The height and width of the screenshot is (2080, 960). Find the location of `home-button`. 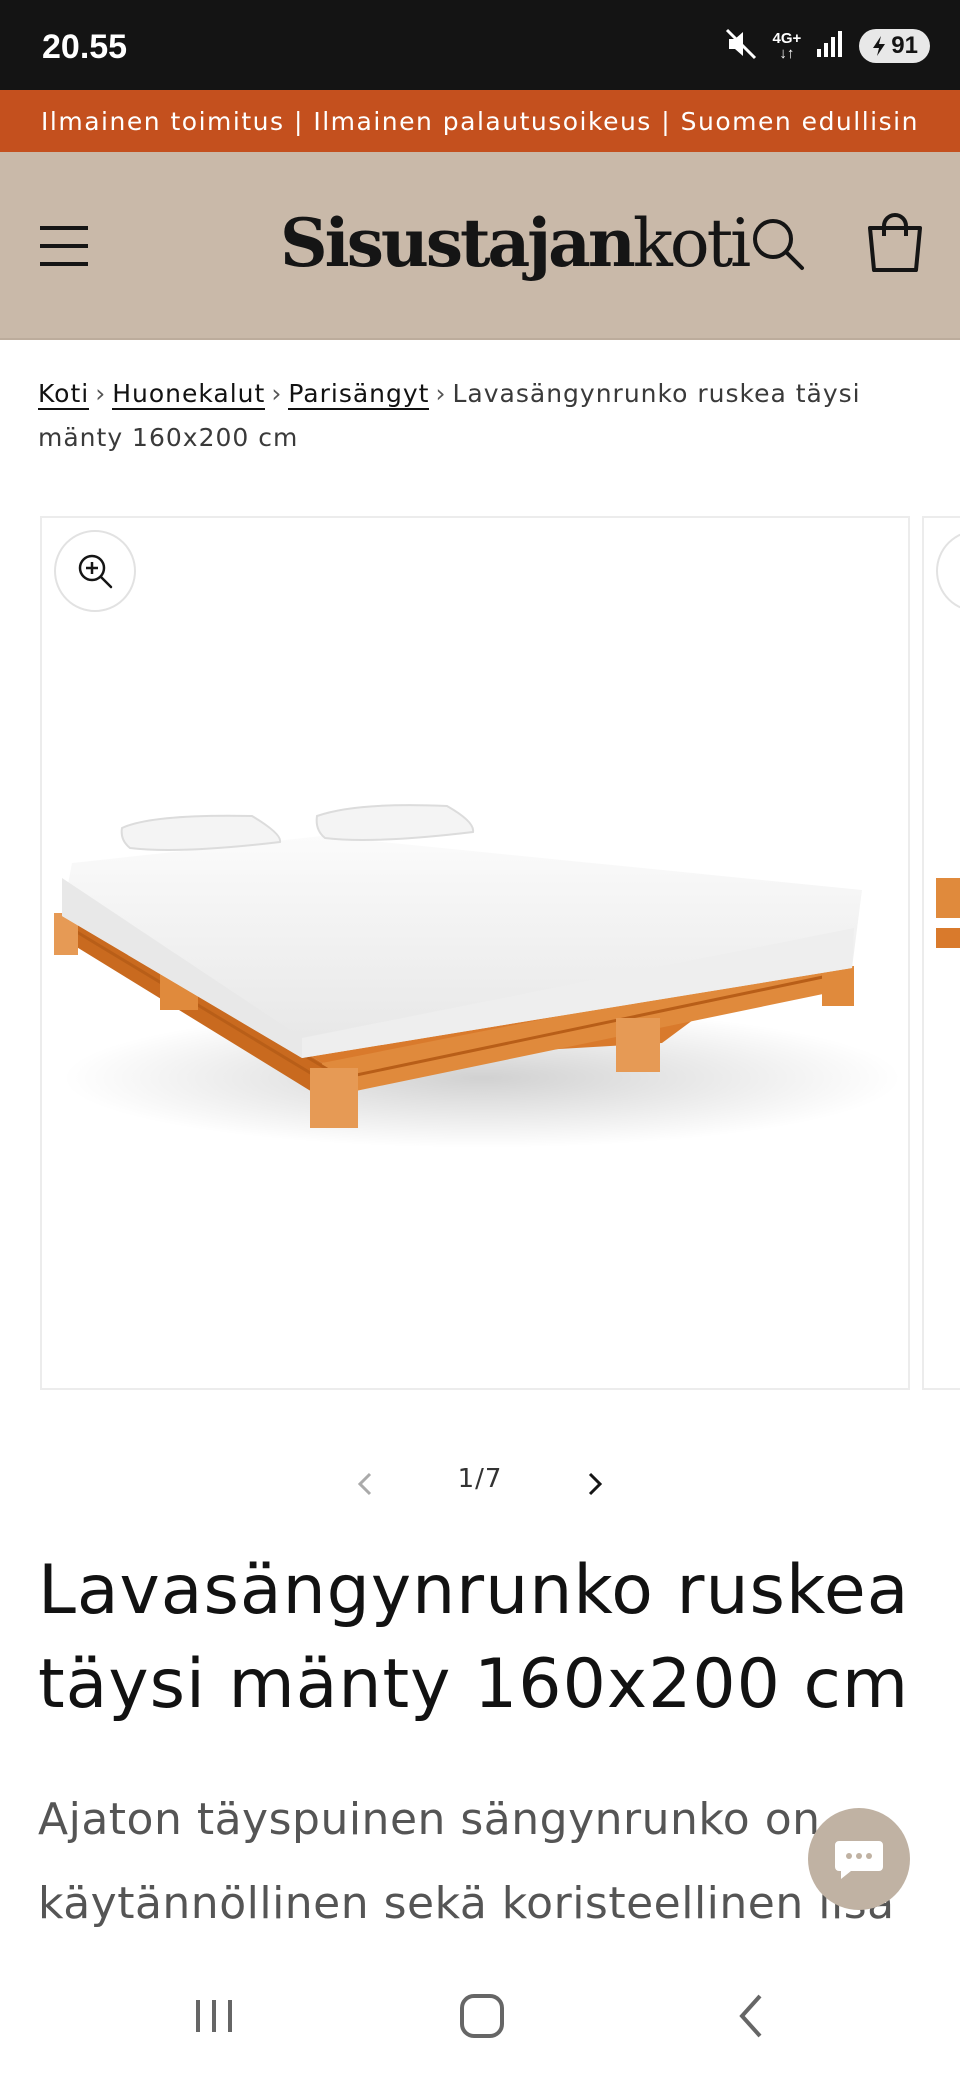

home-button is located at coordinates (482, 2016).